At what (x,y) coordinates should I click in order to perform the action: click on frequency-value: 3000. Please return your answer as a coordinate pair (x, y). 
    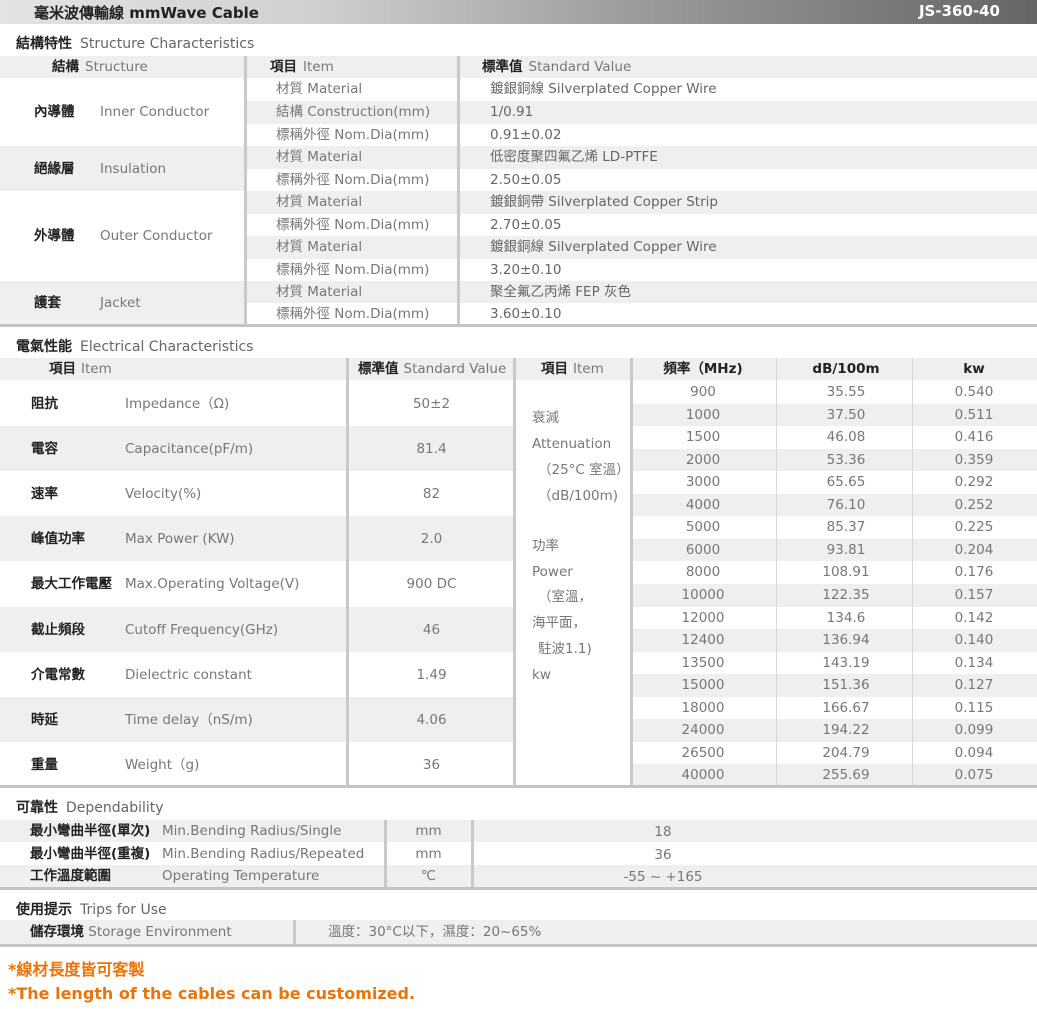
    Looking at the image, I should click on (703, 482).